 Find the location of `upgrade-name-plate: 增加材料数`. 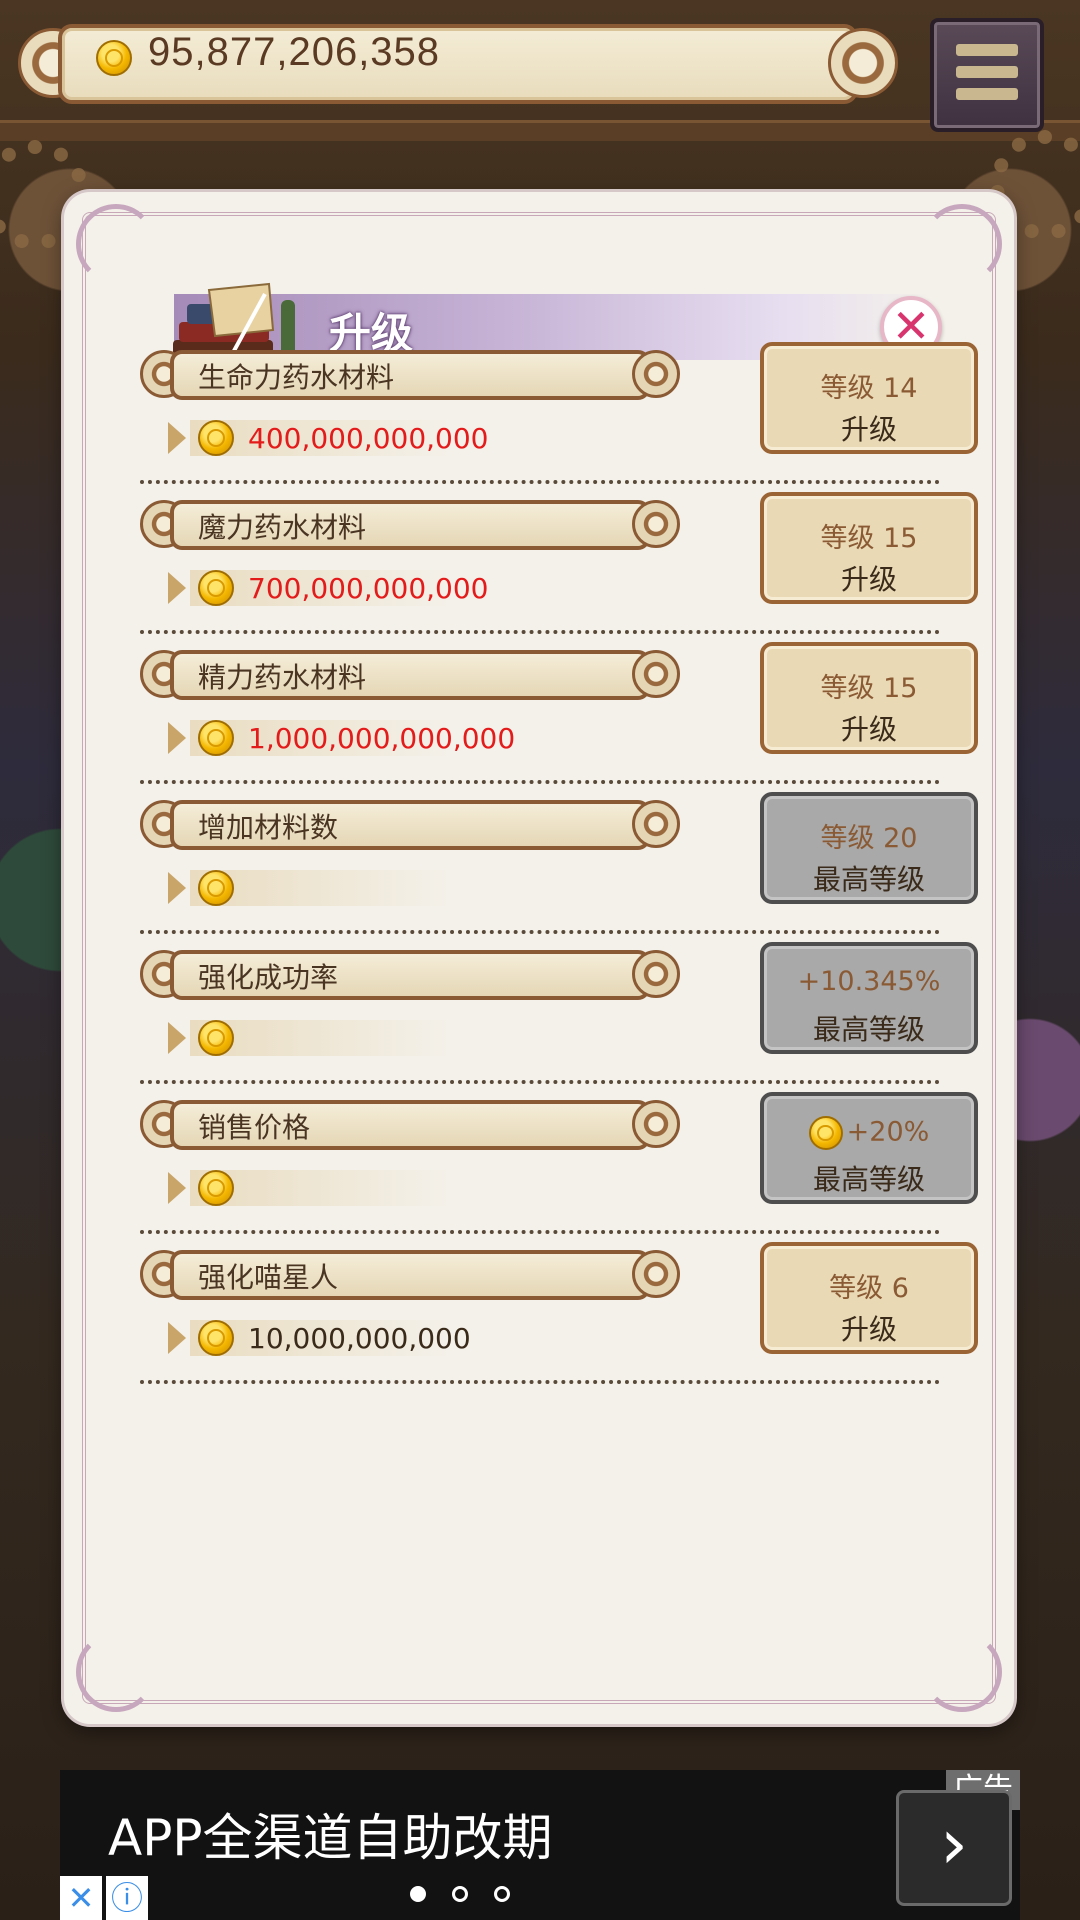

upgrade-name-plate: 增加材料数 is located at coordinates (410, 825).